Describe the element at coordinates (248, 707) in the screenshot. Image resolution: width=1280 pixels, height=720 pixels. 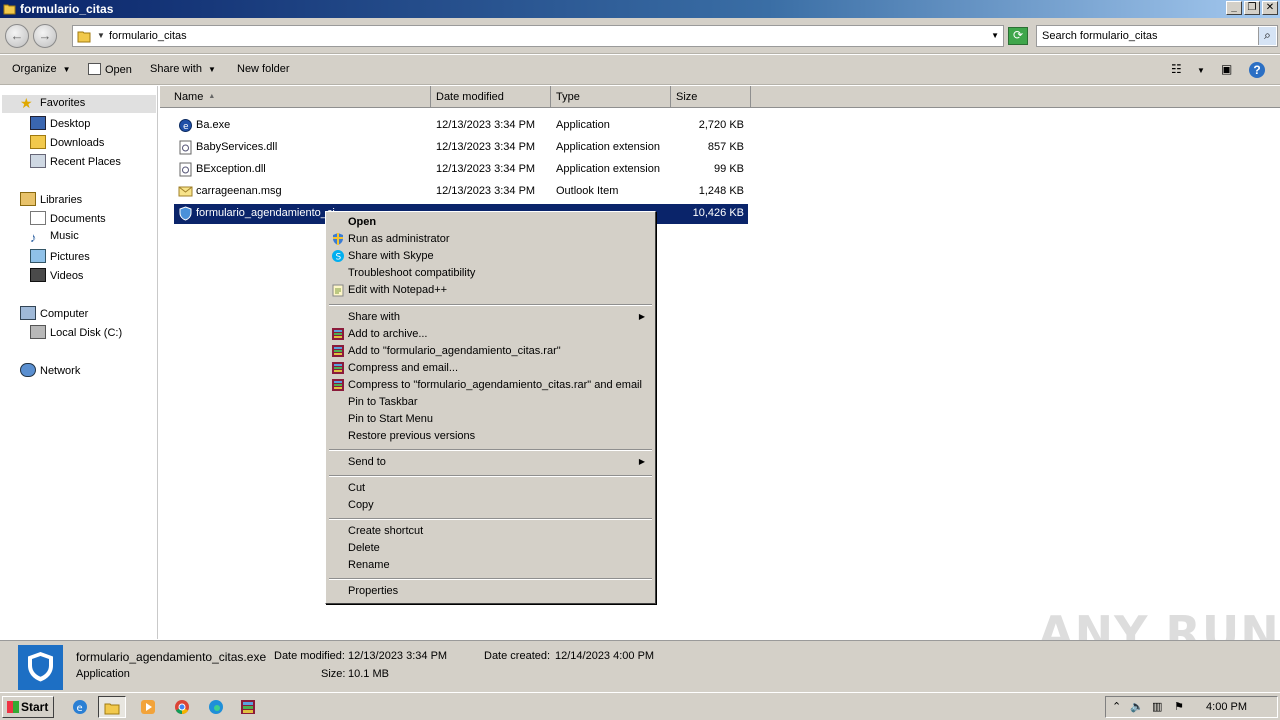
I see `taskbar-winrar` at that location.